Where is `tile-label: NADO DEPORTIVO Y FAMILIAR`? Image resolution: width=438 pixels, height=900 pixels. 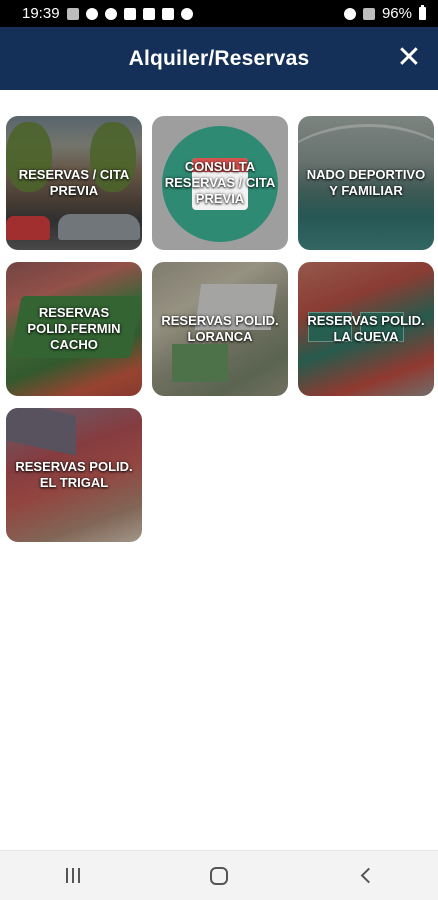 tile-label: NADO DEPORTIVO Y FAMILIAR is located at coordinates (366, 182).